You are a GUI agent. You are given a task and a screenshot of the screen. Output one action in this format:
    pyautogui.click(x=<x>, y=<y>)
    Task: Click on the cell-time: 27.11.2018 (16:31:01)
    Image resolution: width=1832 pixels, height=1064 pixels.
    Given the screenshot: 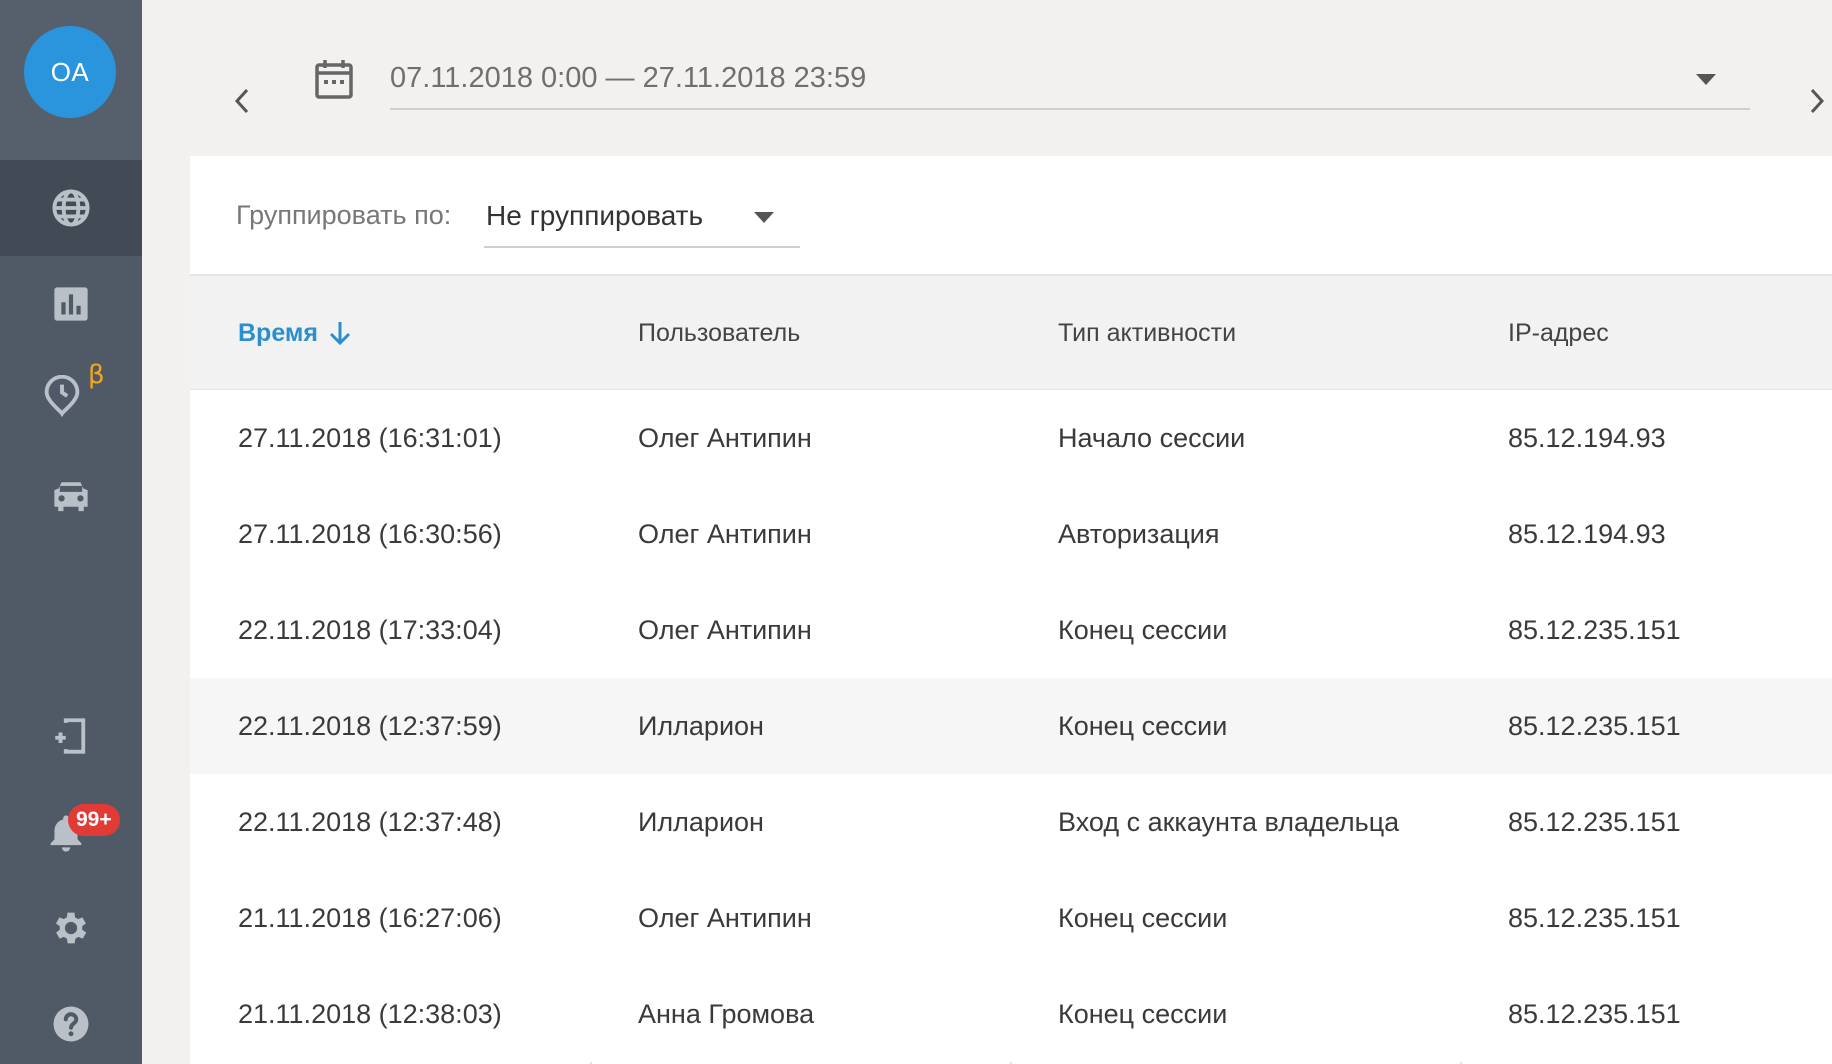 What is the action you would take?
    pyautogui.click(x=370, y=437)
    